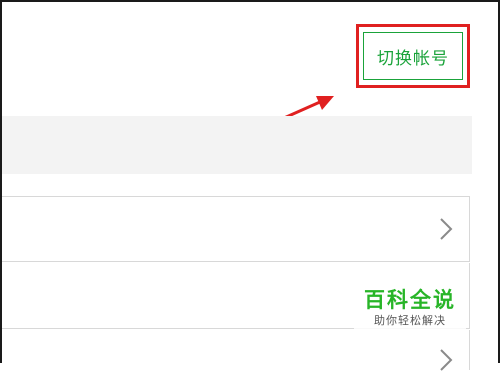 The image size is (500, 372). What do you see at coordinates (236, 350) in the screenshot?
I see `list-item` at bounding box center [236, 350].